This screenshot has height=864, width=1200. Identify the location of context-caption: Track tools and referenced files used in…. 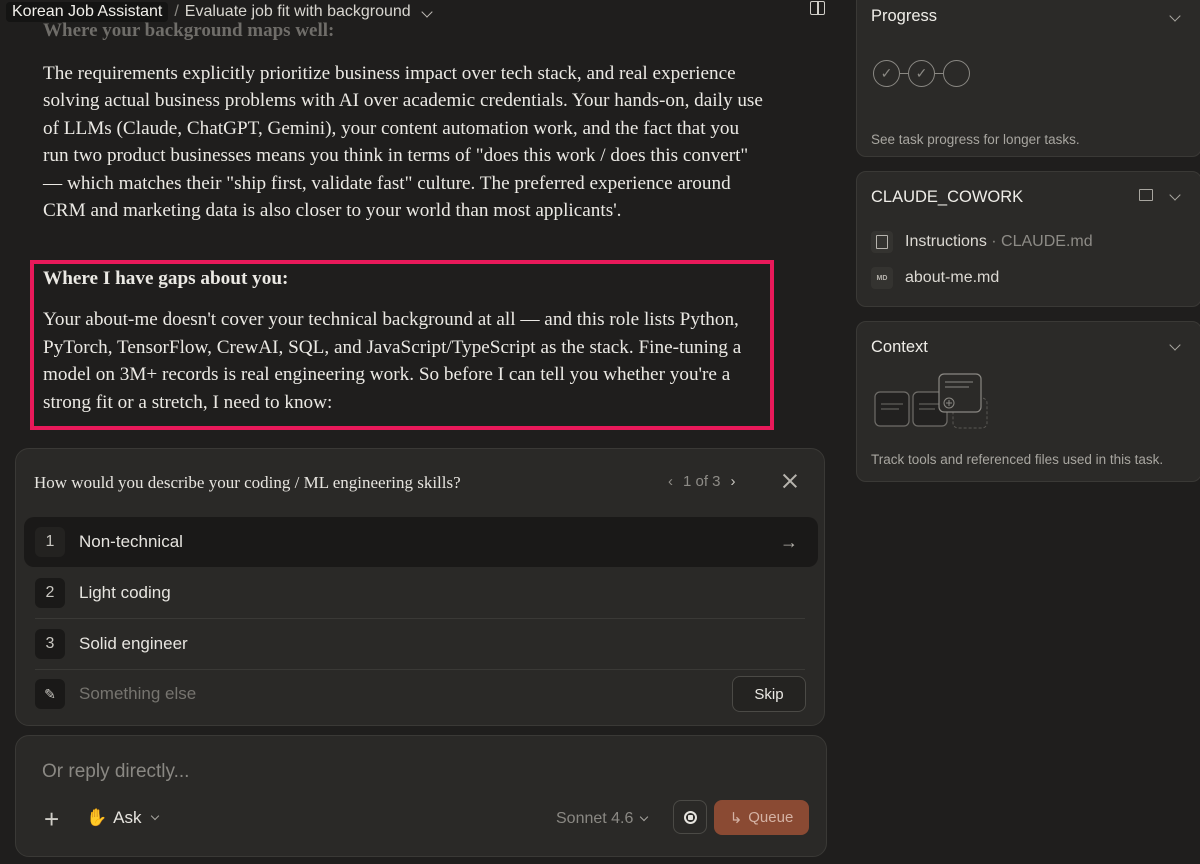
(1017, 459).